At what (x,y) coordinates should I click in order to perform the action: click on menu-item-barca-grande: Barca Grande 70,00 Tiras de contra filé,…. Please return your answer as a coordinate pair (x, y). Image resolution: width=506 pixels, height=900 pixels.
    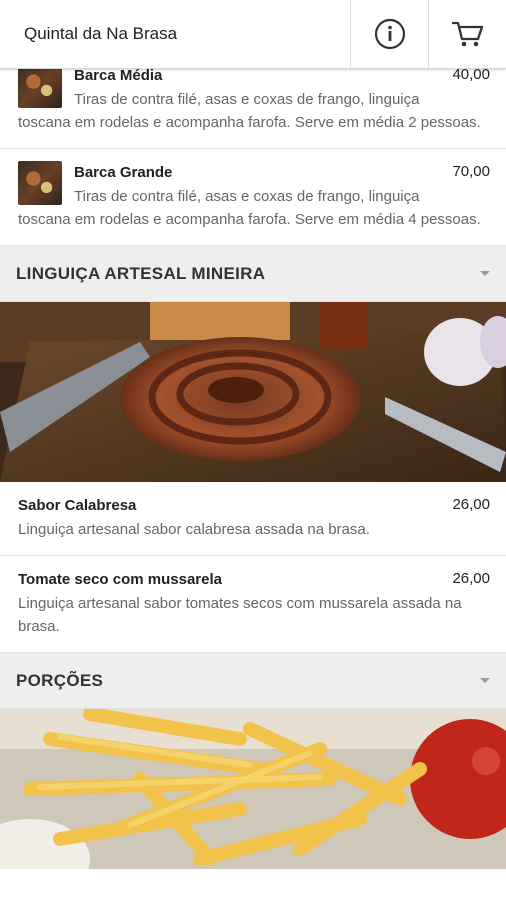
    Looking at the image, I should click on (253, 197).